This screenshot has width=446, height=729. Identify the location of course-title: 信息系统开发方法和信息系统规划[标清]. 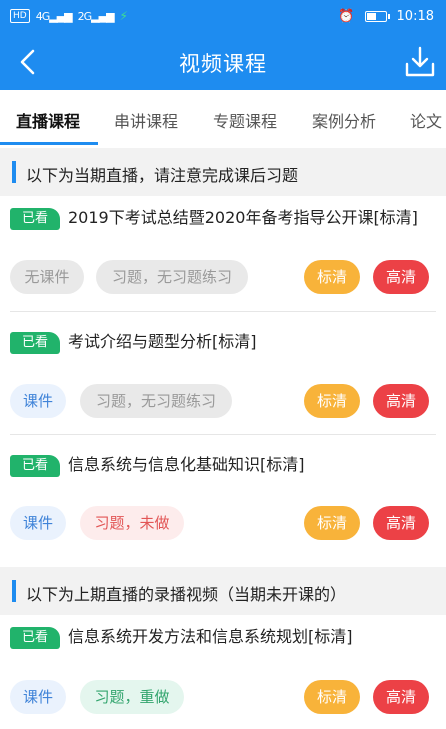
(210, 636).